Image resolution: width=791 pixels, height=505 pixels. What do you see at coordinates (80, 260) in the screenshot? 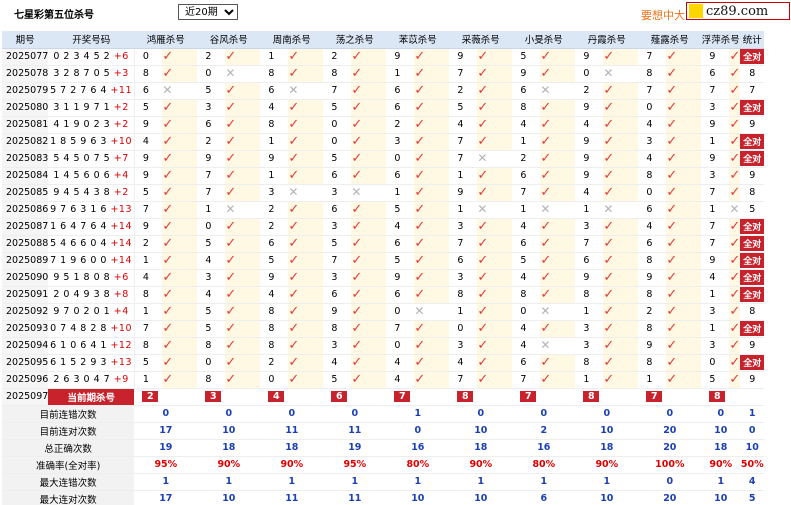
I see `draw-digits: 7 1 9 6 0 0` at bounding box center [80, 260].